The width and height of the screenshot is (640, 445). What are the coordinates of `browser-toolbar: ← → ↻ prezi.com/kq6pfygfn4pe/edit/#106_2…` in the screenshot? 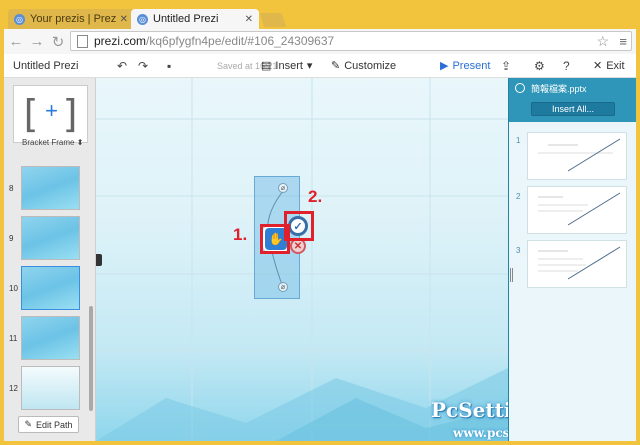 It's located at (320, 41).